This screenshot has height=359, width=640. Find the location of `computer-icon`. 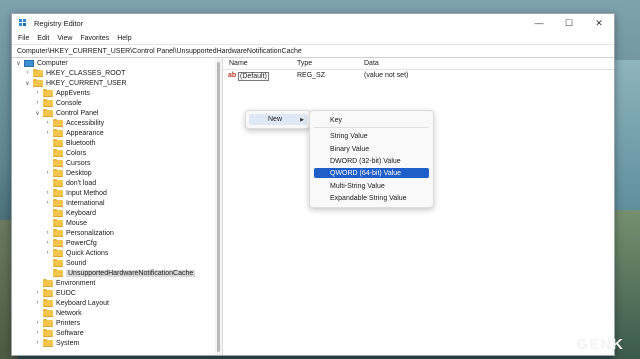

computer-icon is located at coordinates (29, 63).